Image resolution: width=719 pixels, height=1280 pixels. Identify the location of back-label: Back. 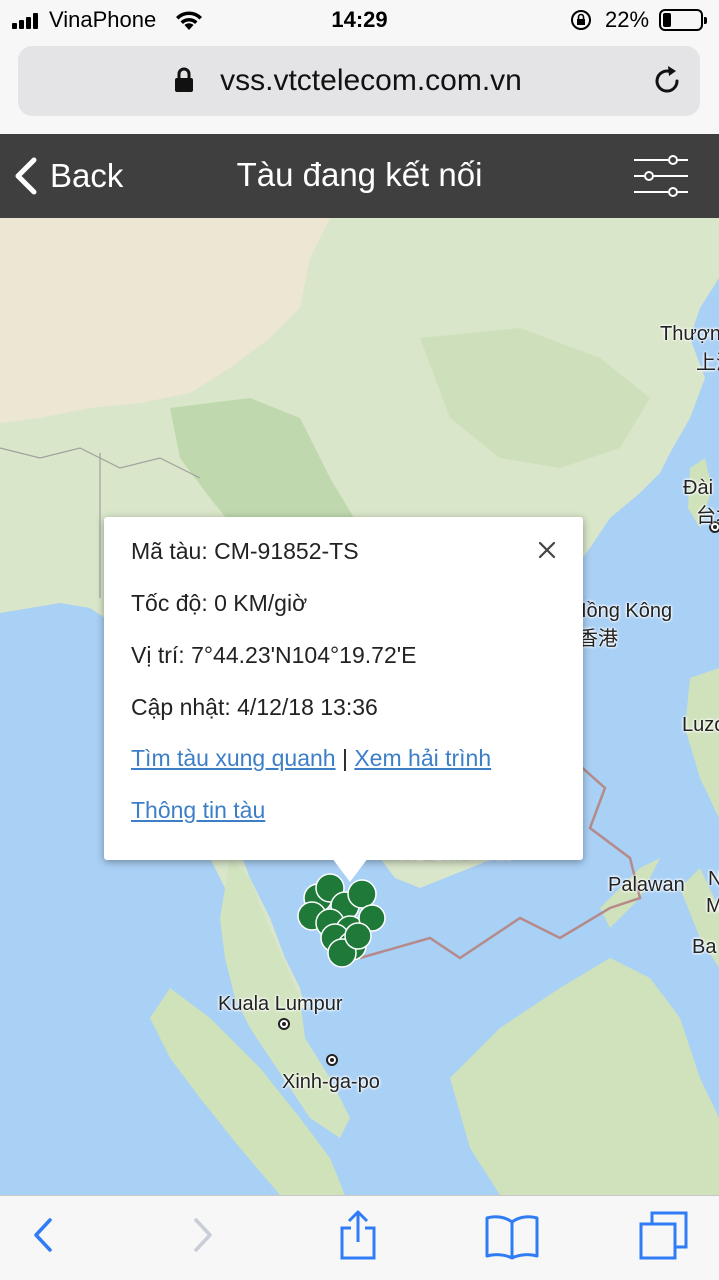
(87, 175).